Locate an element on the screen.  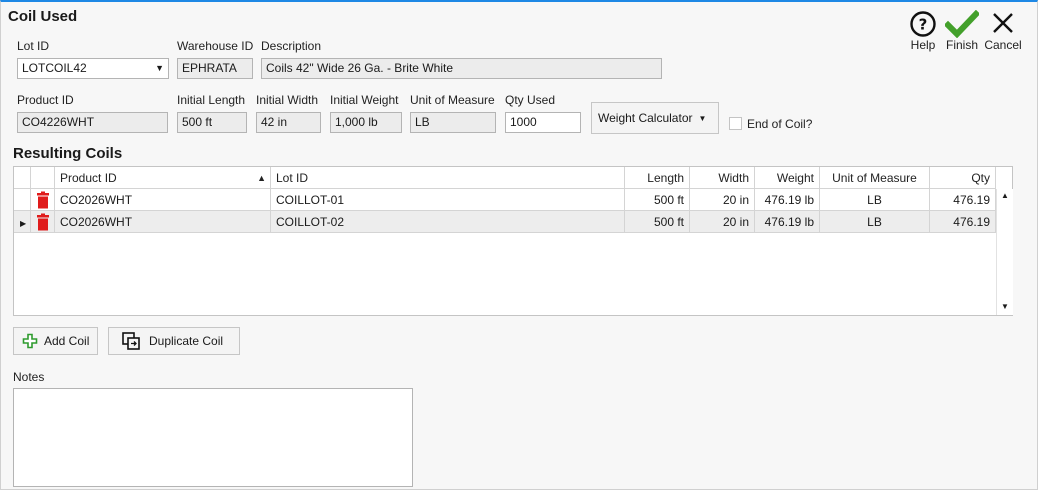
qty-used-input: 1000 is located at coordinates (543, 122).